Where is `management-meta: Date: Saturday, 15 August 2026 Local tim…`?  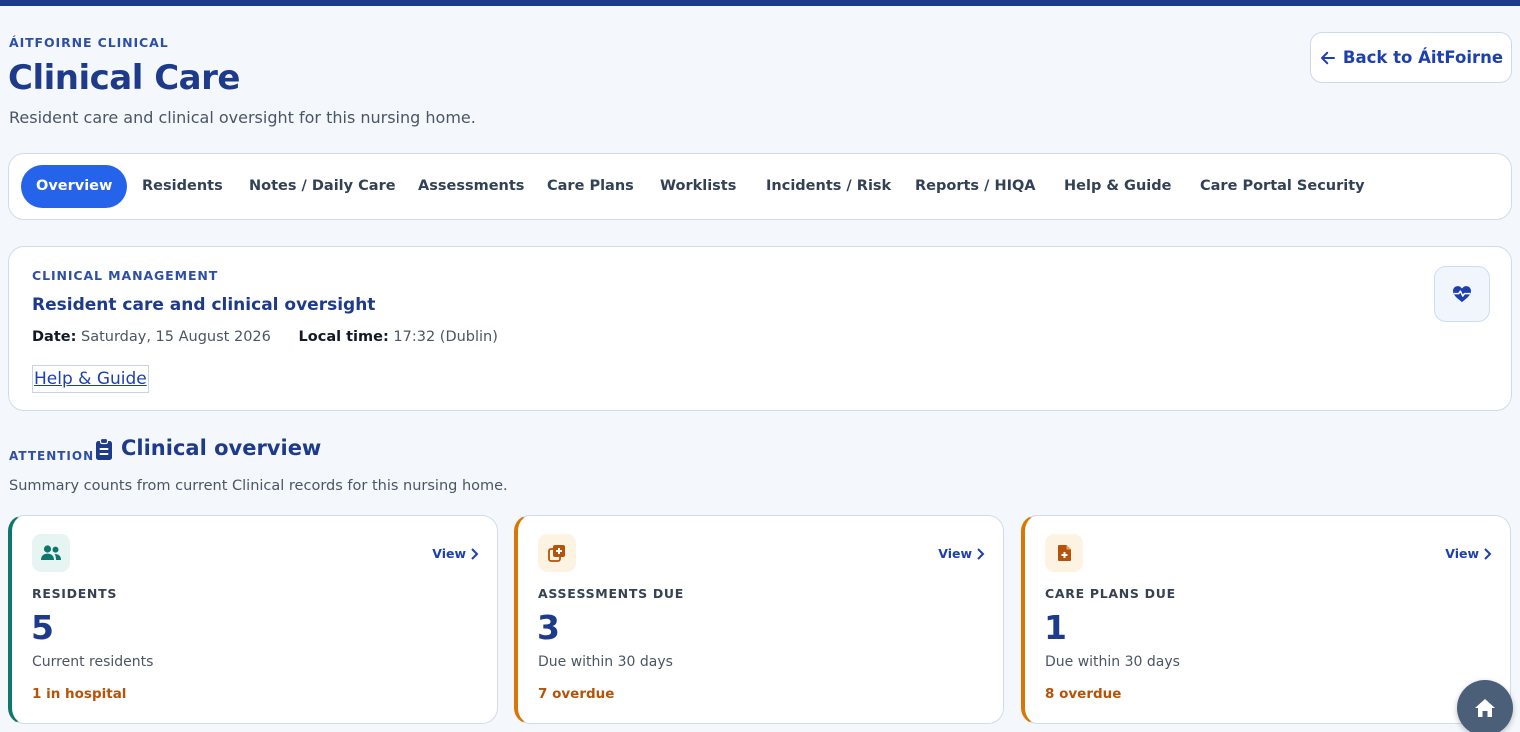
management-meta: Date: Saturday, 15 August 2026 Local tim… is located at coordinates (265, 337).